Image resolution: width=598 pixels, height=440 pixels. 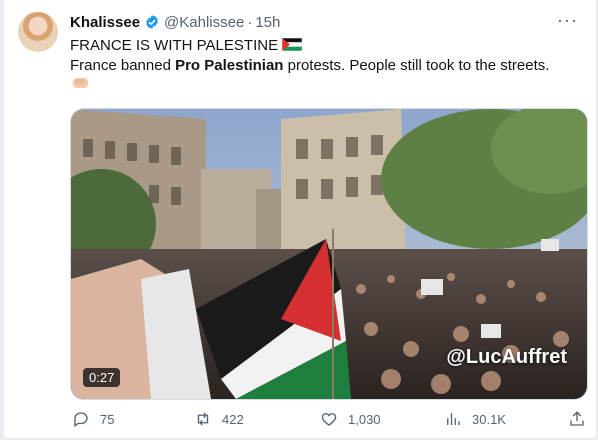 I want to click on retweet-button: 422, so click(x=219, y=419).